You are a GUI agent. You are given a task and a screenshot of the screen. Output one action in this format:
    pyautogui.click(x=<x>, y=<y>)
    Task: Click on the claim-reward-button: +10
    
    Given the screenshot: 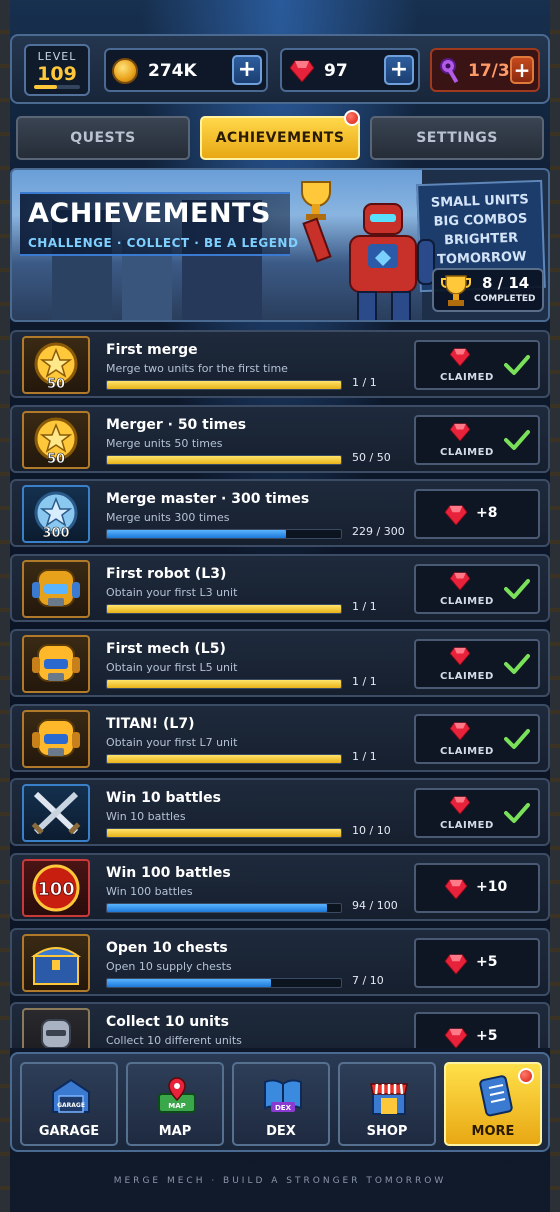 What is the action you would take?
    pyautogui.click(x=477, y=888)
    